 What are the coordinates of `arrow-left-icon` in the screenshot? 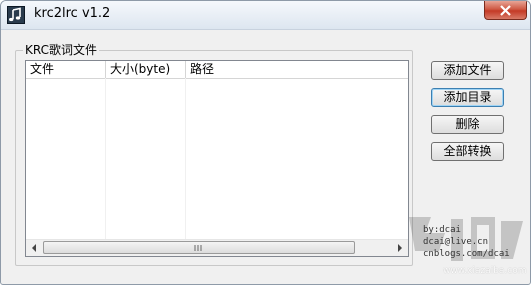 It's located at (34, 248).